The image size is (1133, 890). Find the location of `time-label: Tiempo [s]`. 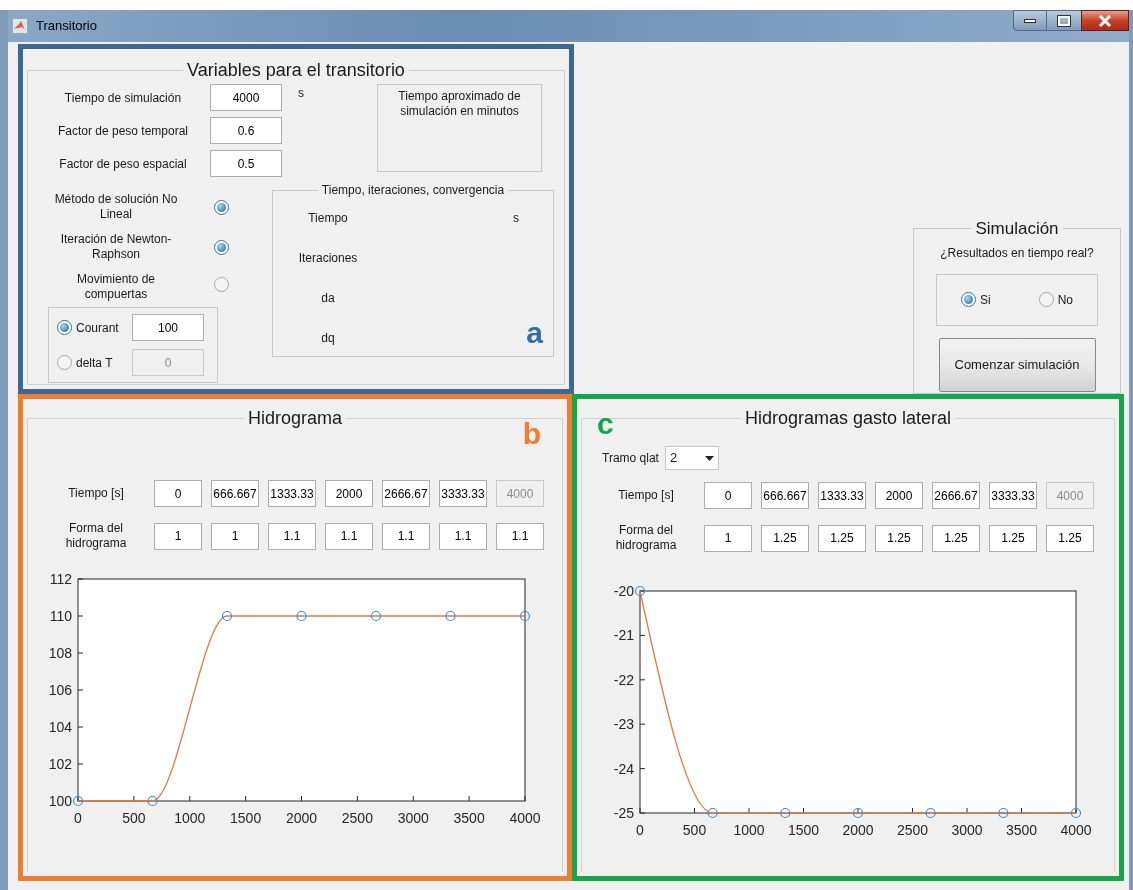

time-label: Tiempo [s] is located at coordinates (646, 495).